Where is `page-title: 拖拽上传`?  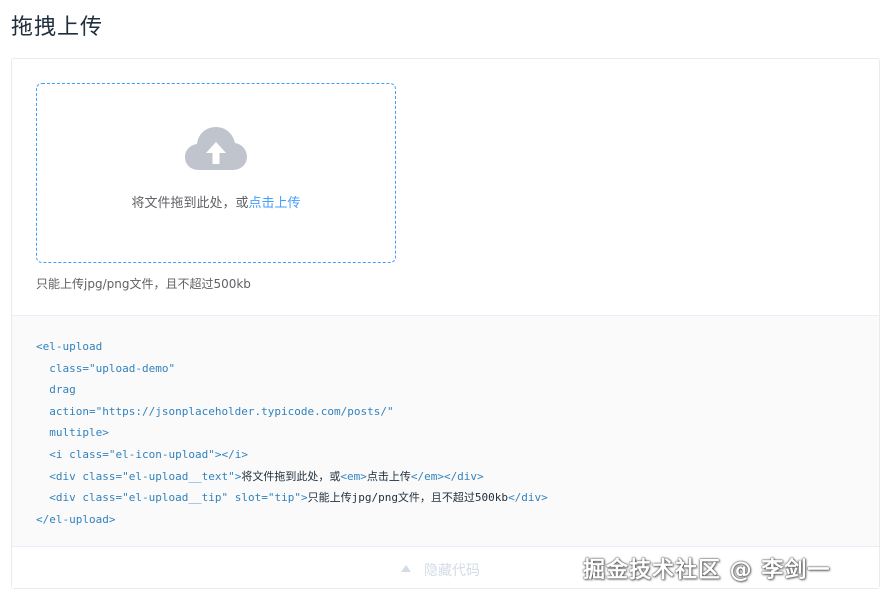 page-title: 拖拽上传 is located at coordinates (57, 27).